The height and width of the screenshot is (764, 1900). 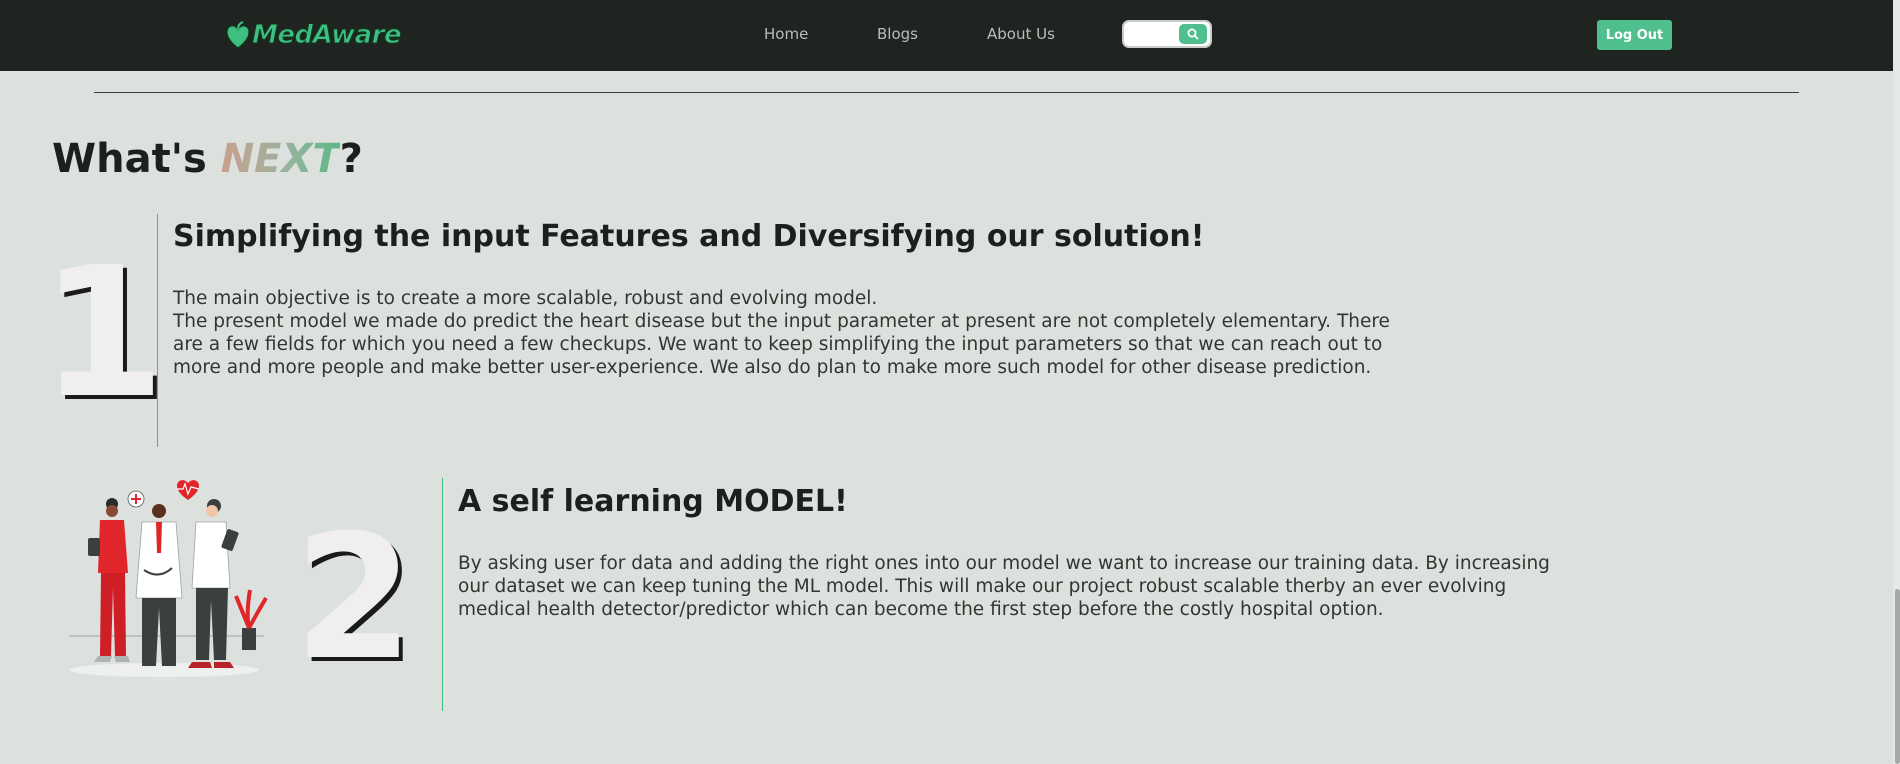 I want to click on nav-blogs-link: Blogs, so click(x=897, y=34).